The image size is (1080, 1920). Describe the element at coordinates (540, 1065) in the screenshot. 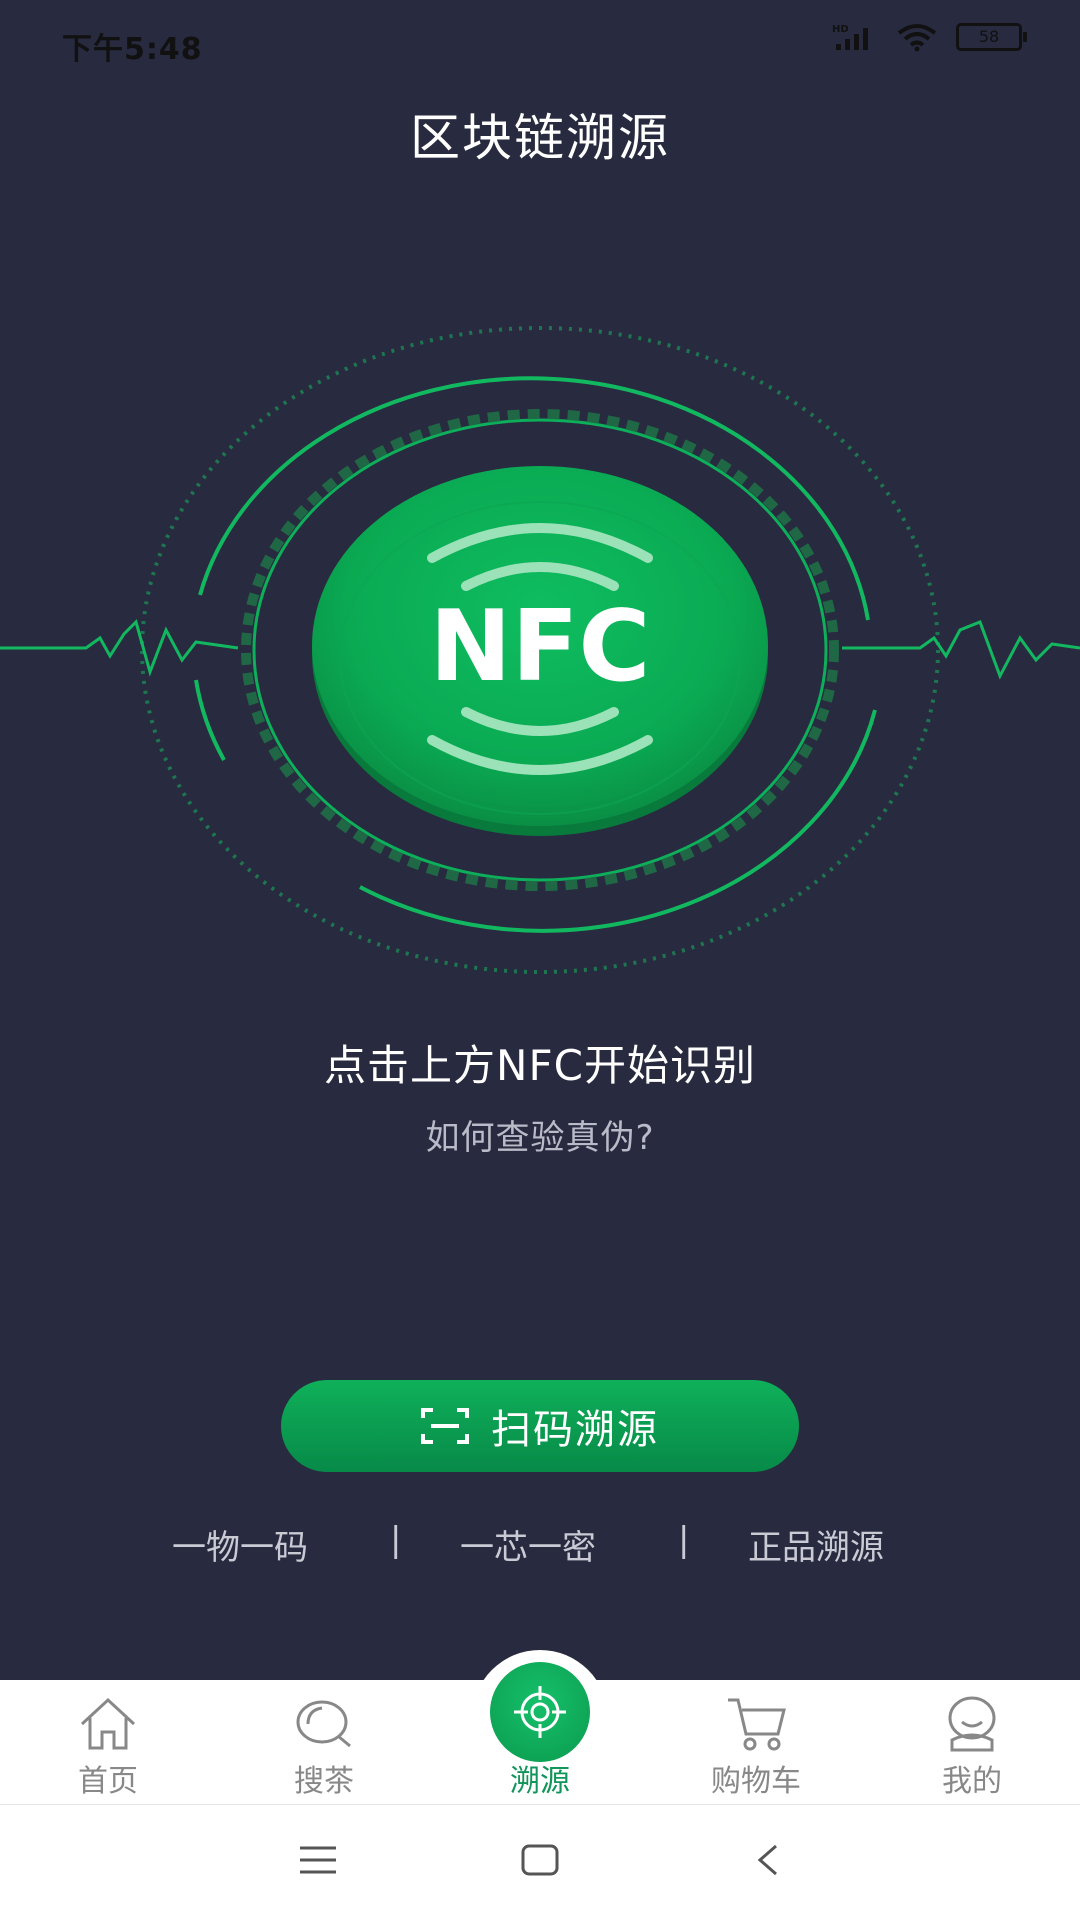

I see `nfc-prompt-text: 点击上方NFC开始识别` at that location.